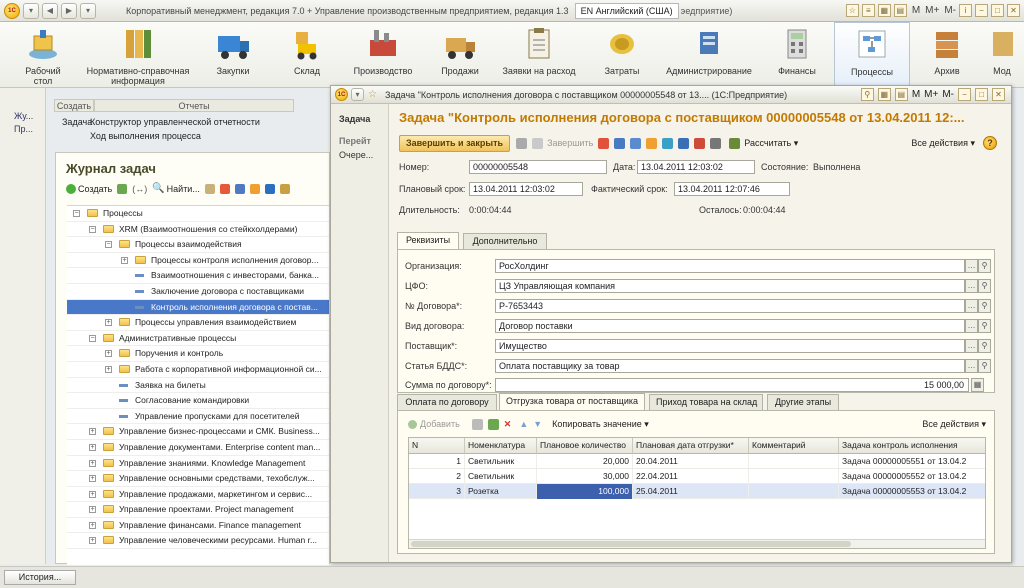 This screenshot has width=1024, height=588. I want to click on section-module: Мод, so click(1002, 51).